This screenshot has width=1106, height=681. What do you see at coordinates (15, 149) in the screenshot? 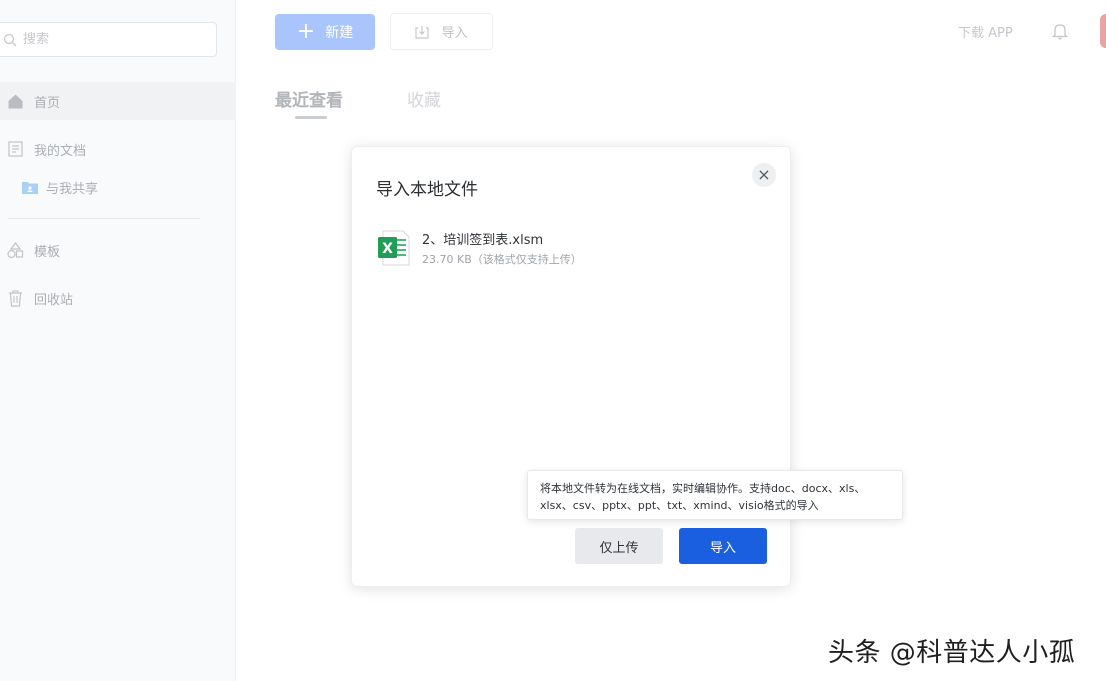
I see `document-icon` at bounding box center [15, 149].